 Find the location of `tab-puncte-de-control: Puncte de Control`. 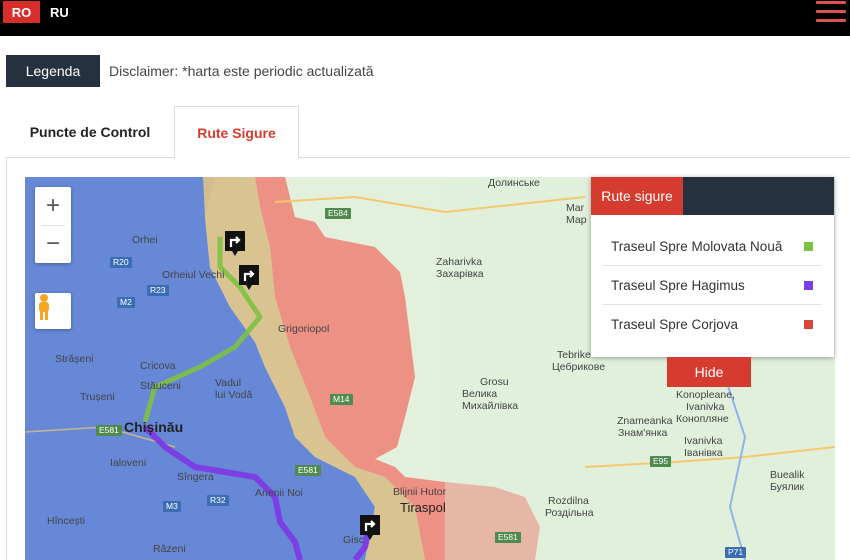

tab-puncte-de-control: Puncte de Control is located at coordinates (90, 132).